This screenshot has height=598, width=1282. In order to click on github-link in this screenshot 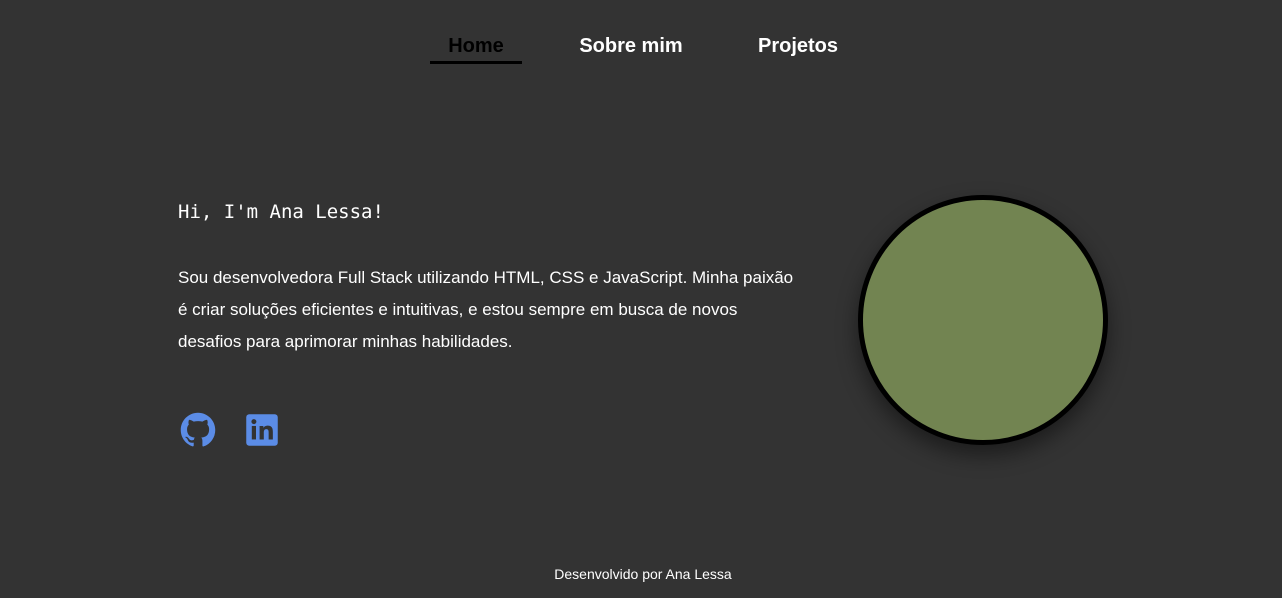, I will do `click(198, 430)`.